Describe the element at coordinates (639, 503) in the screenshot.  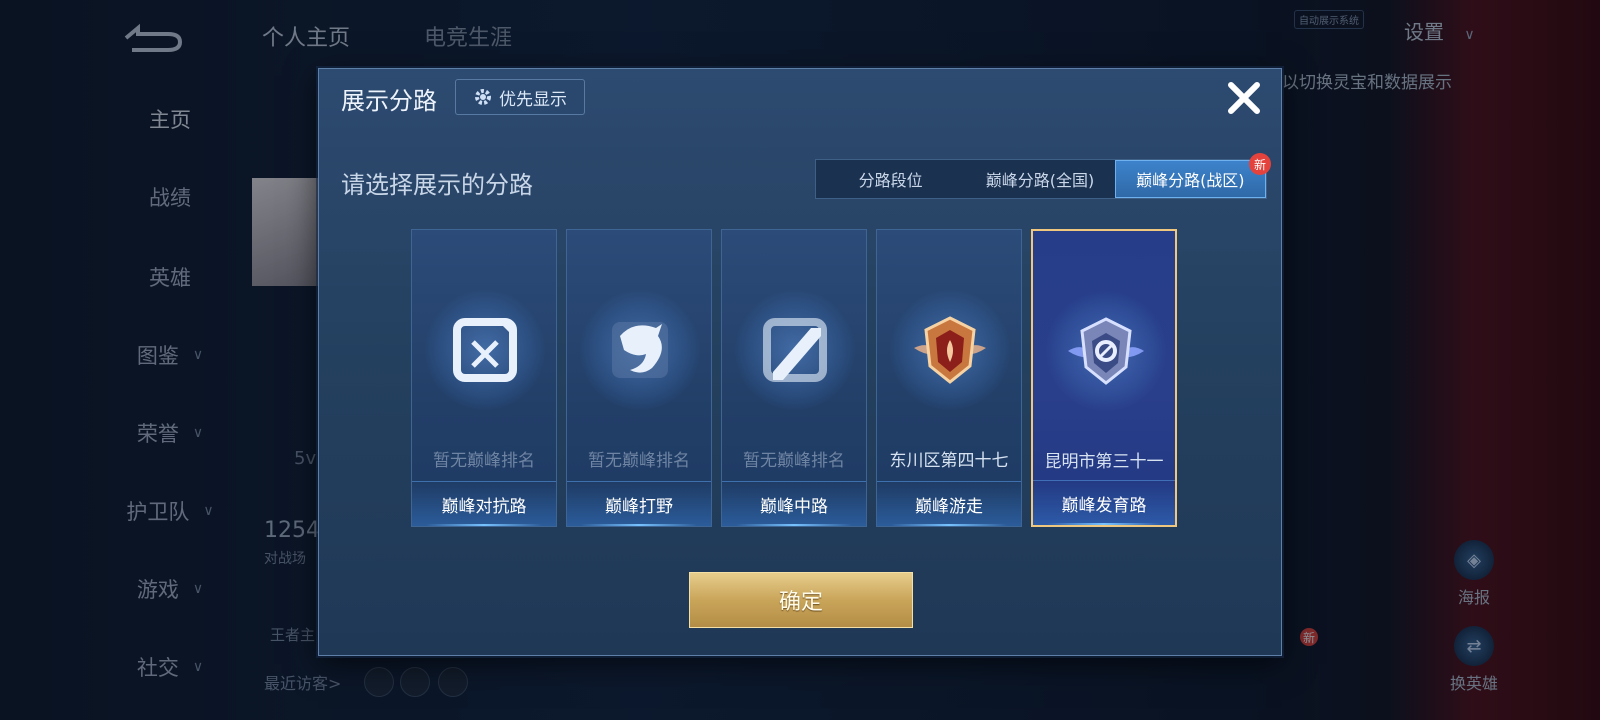
I see `lane-name: 巅峰打野` at that location.